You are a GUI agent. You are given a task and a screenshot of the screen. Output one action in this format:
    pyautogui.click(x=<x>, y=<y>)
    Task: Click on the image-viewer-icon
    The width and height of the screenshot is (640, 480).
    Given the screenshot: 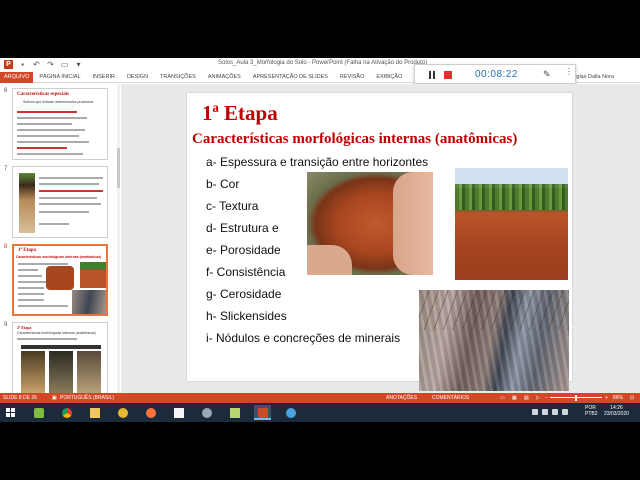 What is the action you would take?
    pyautogui.click(x=234, y=412)
    